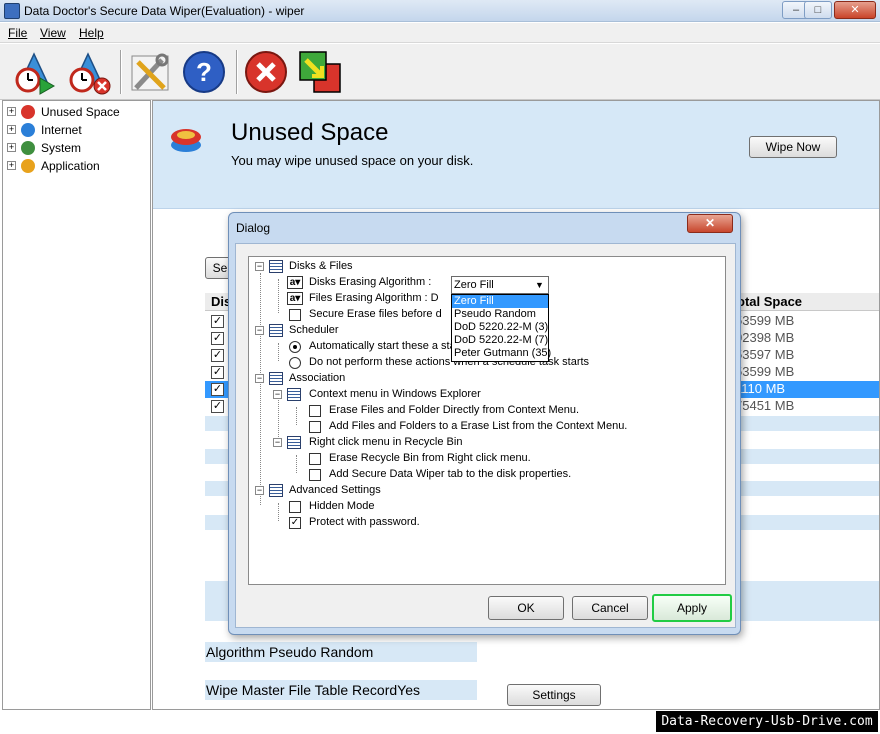 The width and height of the screenshot is (880, 734). I want to click on group-recycle-bin: − Right click menu in Recycle Bin, so click(484, 443).